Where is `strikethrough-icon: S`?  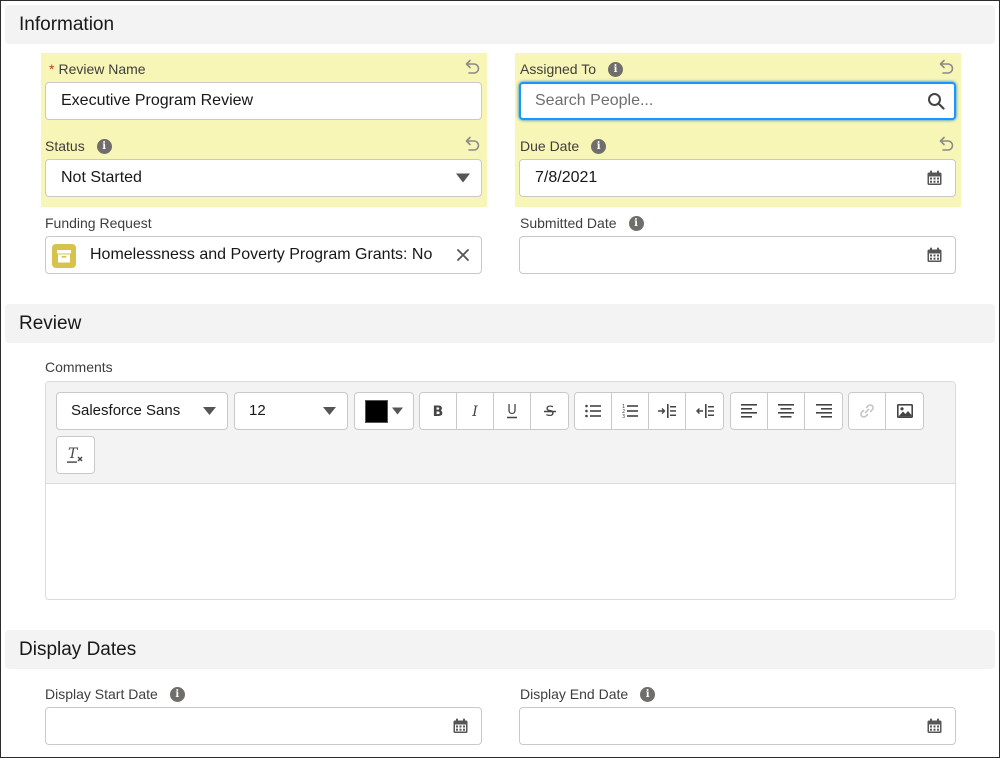 strikethrough-icon: S is located at coordinates (549, 411).